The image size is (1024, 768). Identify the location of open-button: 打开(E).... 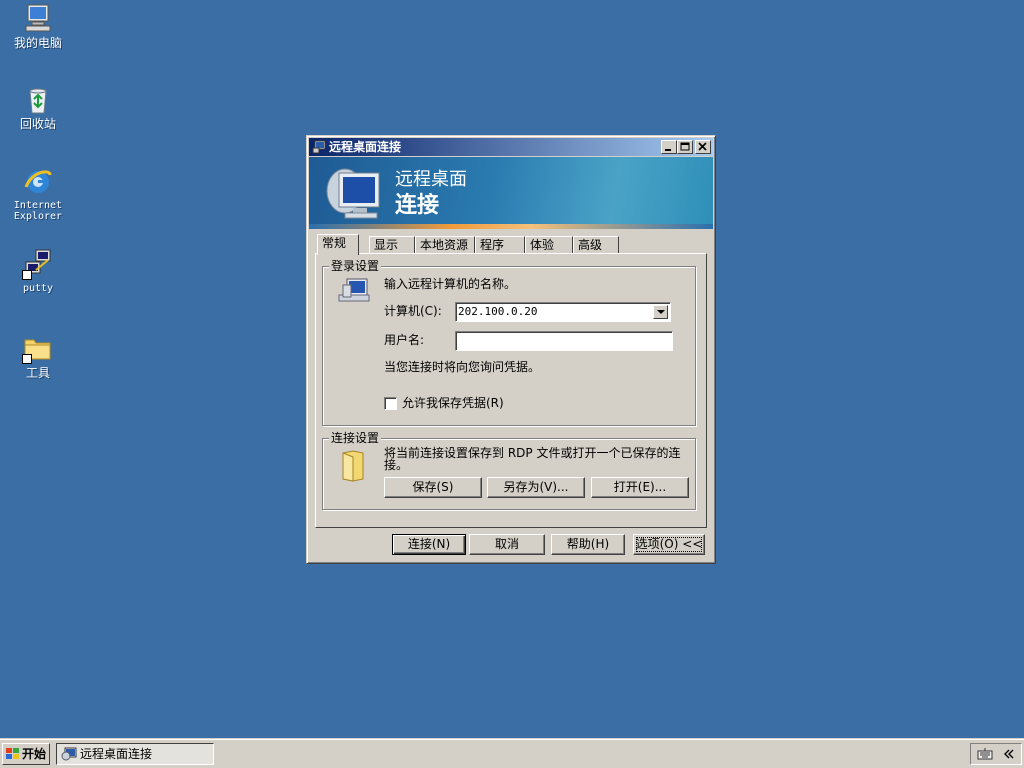
(640, 487).